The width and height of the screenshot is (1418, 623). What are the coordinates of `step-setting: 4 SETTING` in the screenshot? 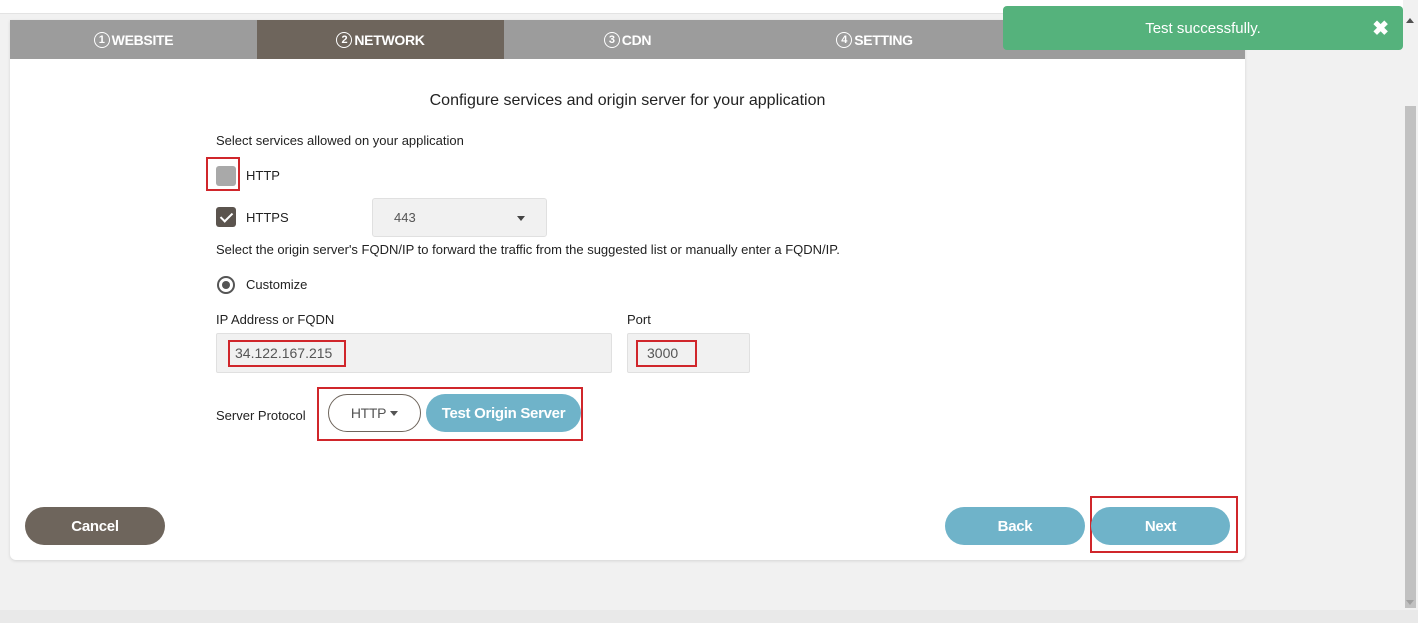 It's located at (874, 39).